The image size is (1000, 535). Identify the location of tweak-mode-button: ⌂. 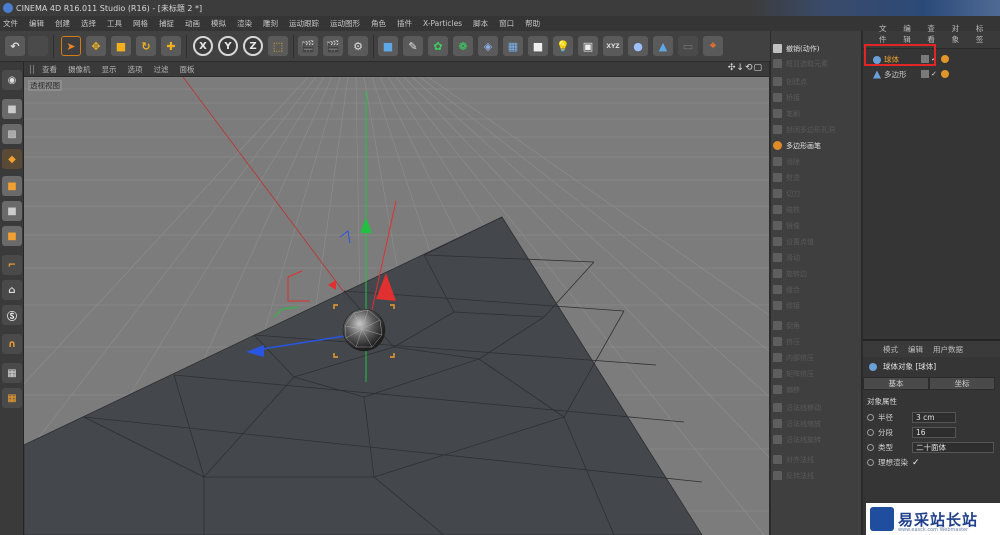
(12, 290).